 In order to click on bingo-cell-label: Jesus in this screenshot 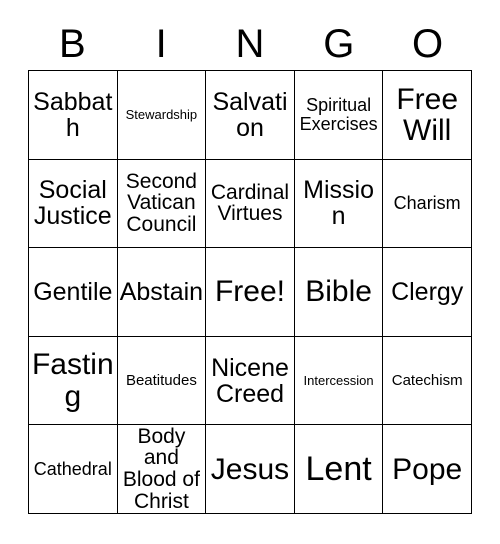, I will do `click(250, 469)`.